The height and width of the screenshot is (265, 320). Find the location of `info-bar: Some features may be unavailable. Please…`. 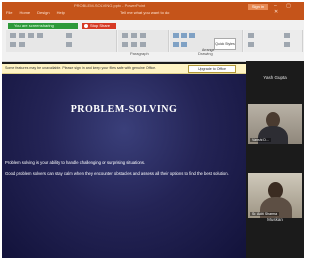

info-bar: Some features may be unavailable. Please… is located at coordinates (124, 69).